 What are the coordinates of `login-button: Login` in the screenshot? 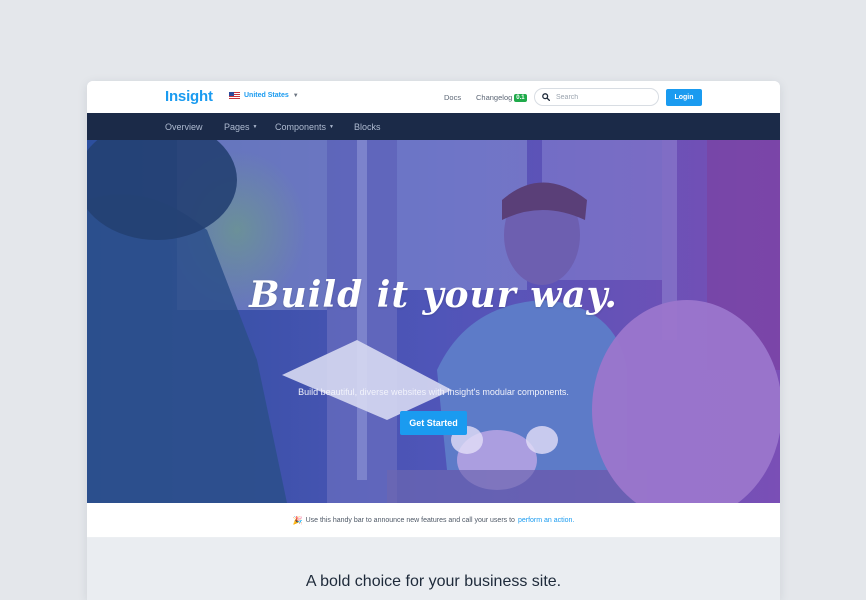 It's located at (684, 97).